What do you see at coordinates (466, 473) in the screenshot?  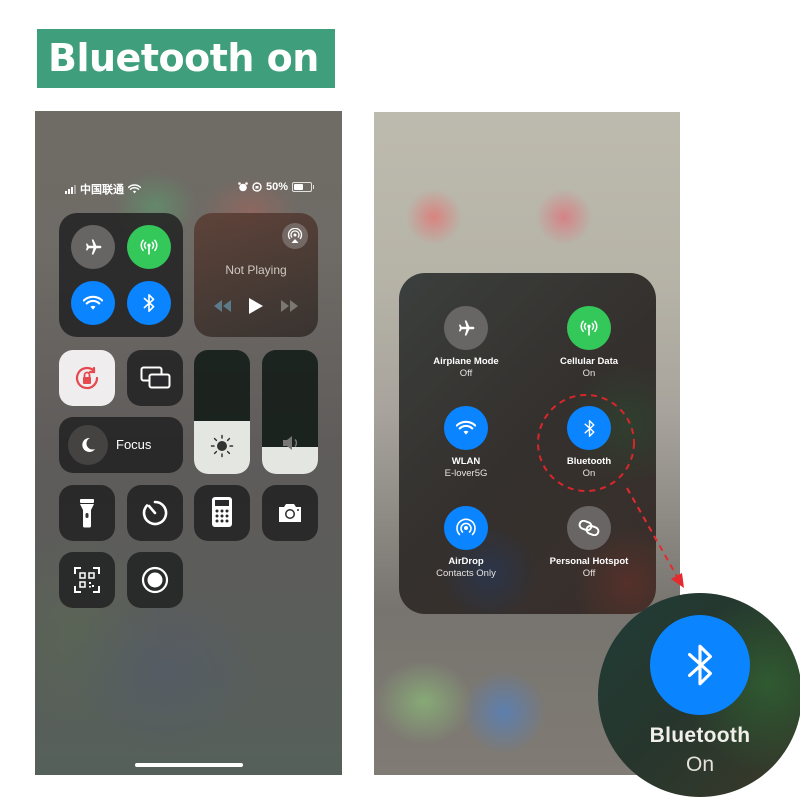 I see `wlan-network-name: E-lover5G` at bounding box center [466, 473].